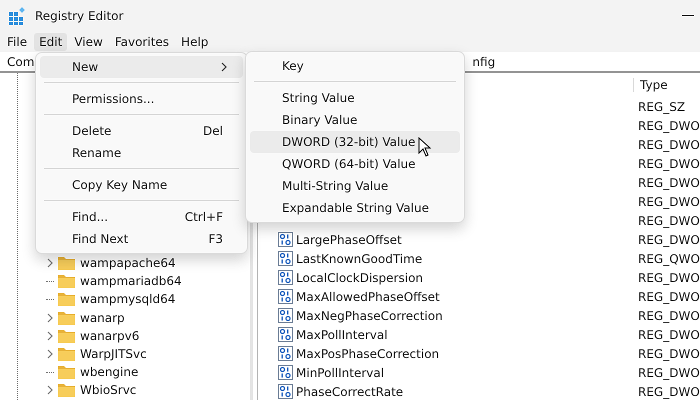 This screenshot has width=700, height=400. Describe the element at coordinates (355, 120) in the screenshot. I see `menu-option: Binary Value` at that location.